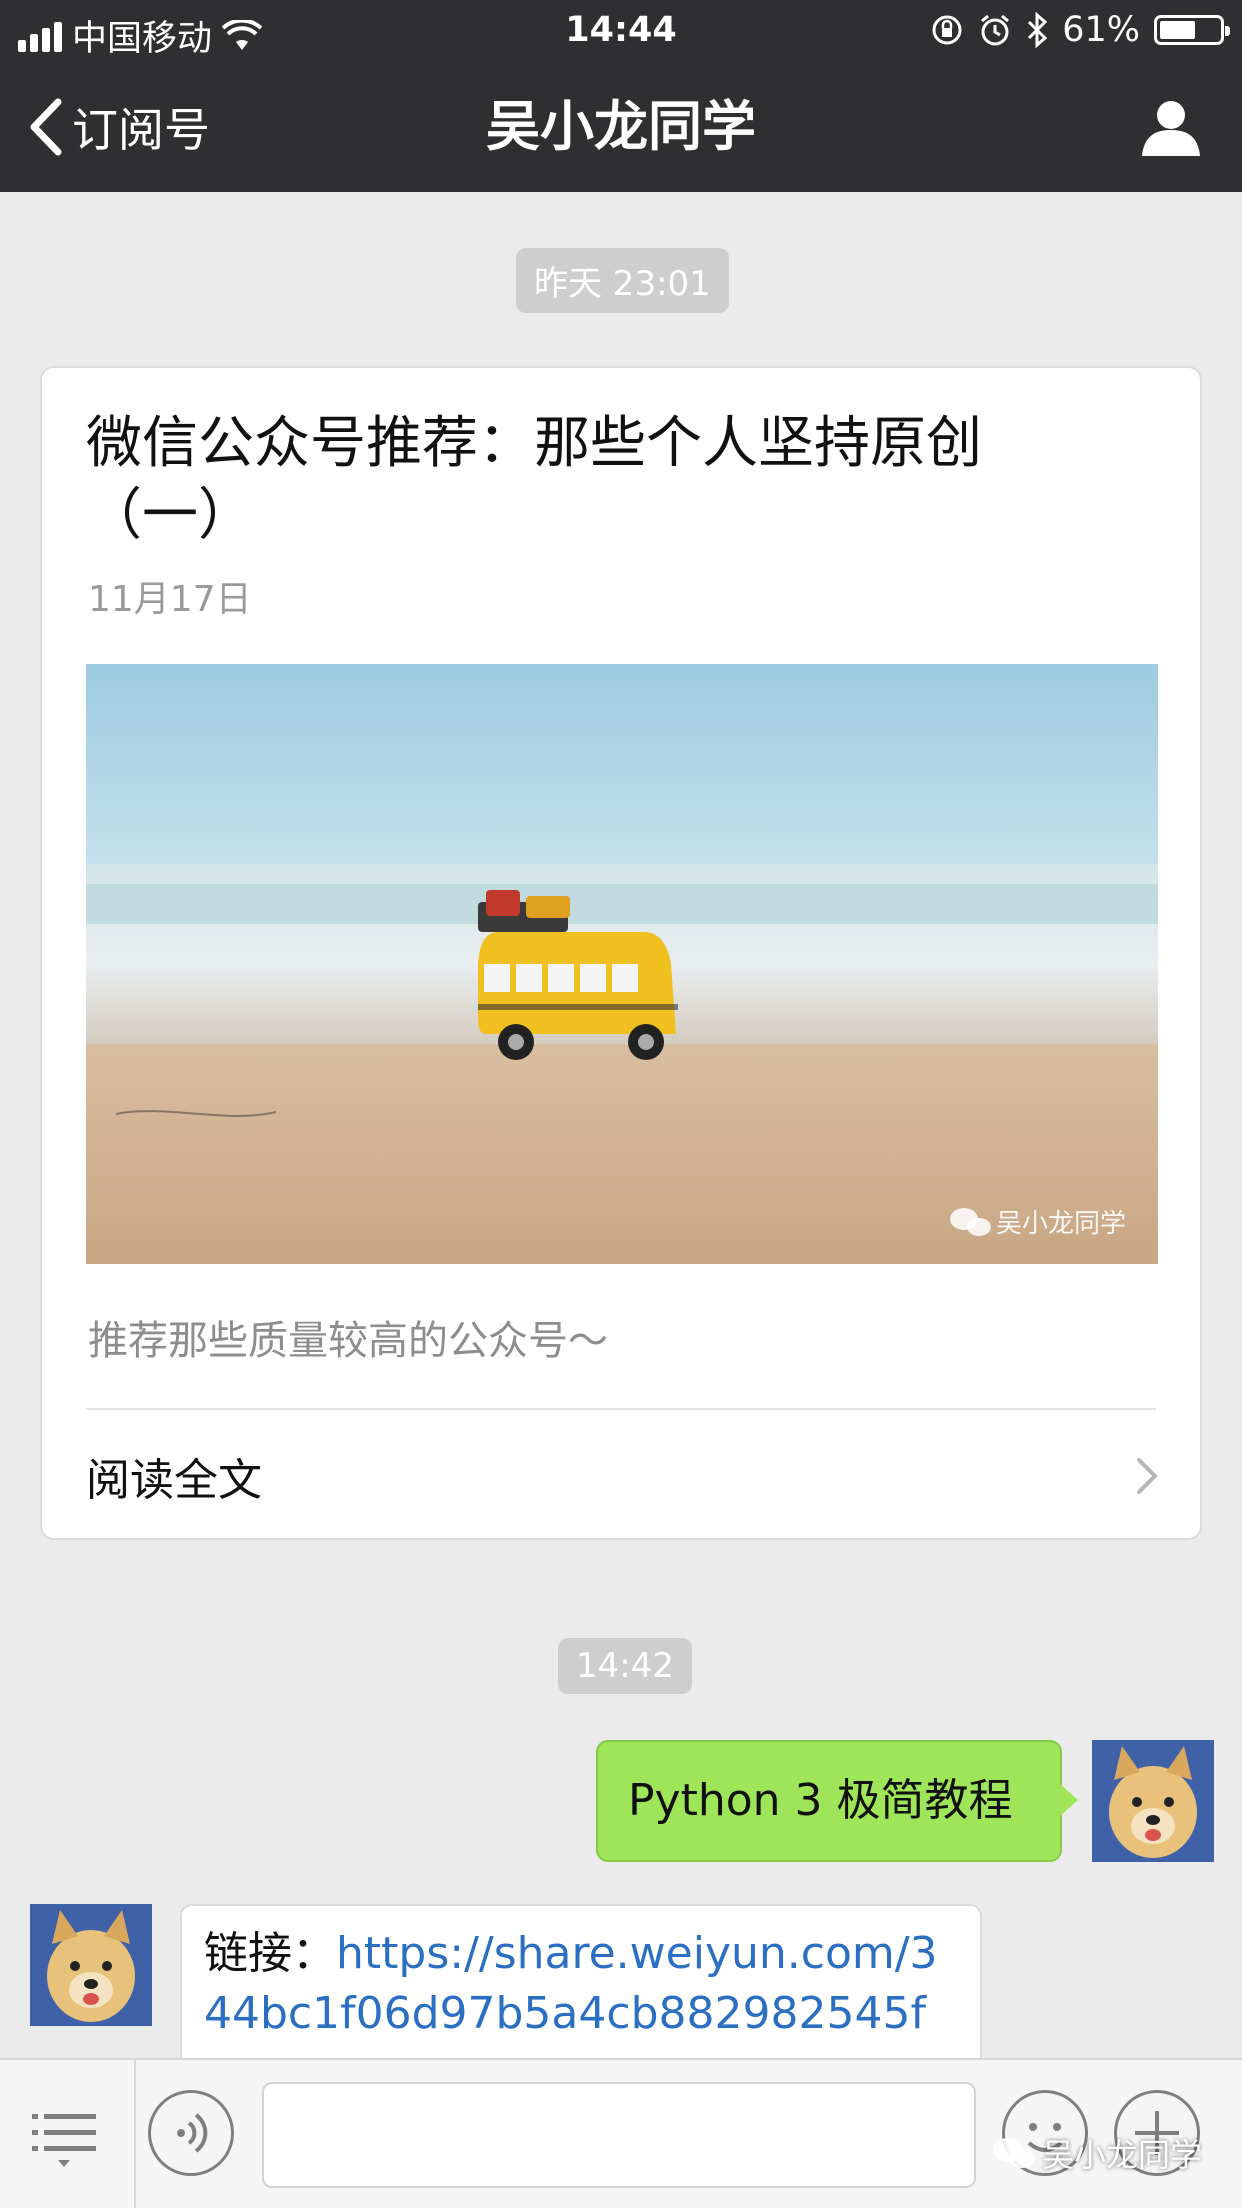  I want to click on sent-message-bubble: Python 3 极简教程, so click(837, 1801).